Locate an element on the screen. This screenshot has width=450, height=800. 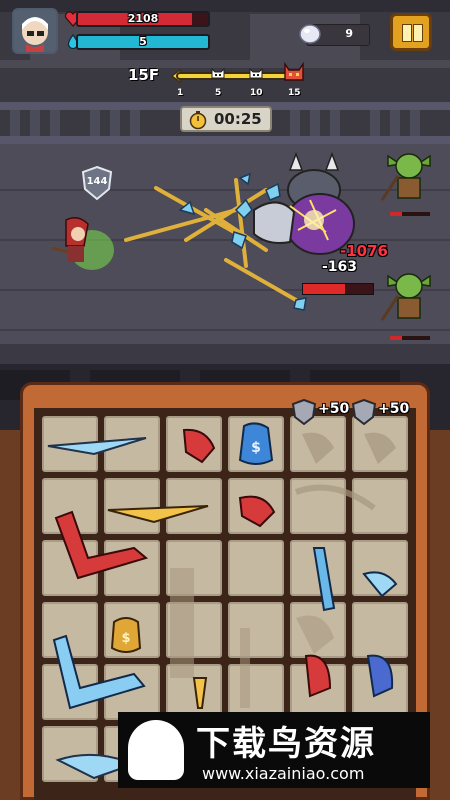
golden-arrow-item is located at coordinates (200, 693).